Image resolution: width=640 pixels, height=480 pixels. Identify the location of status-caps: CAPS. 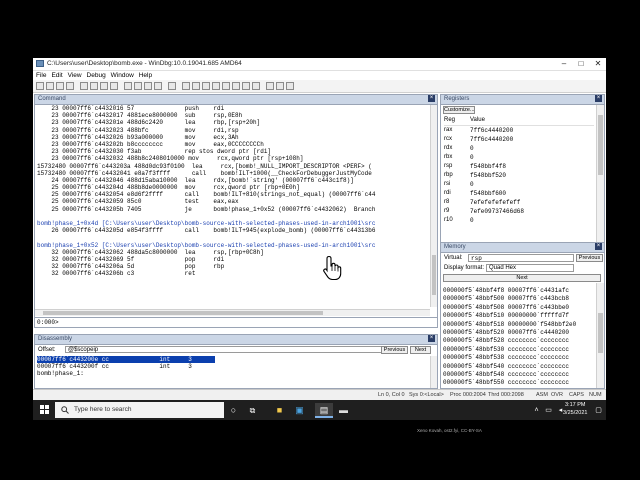
(576, 395).